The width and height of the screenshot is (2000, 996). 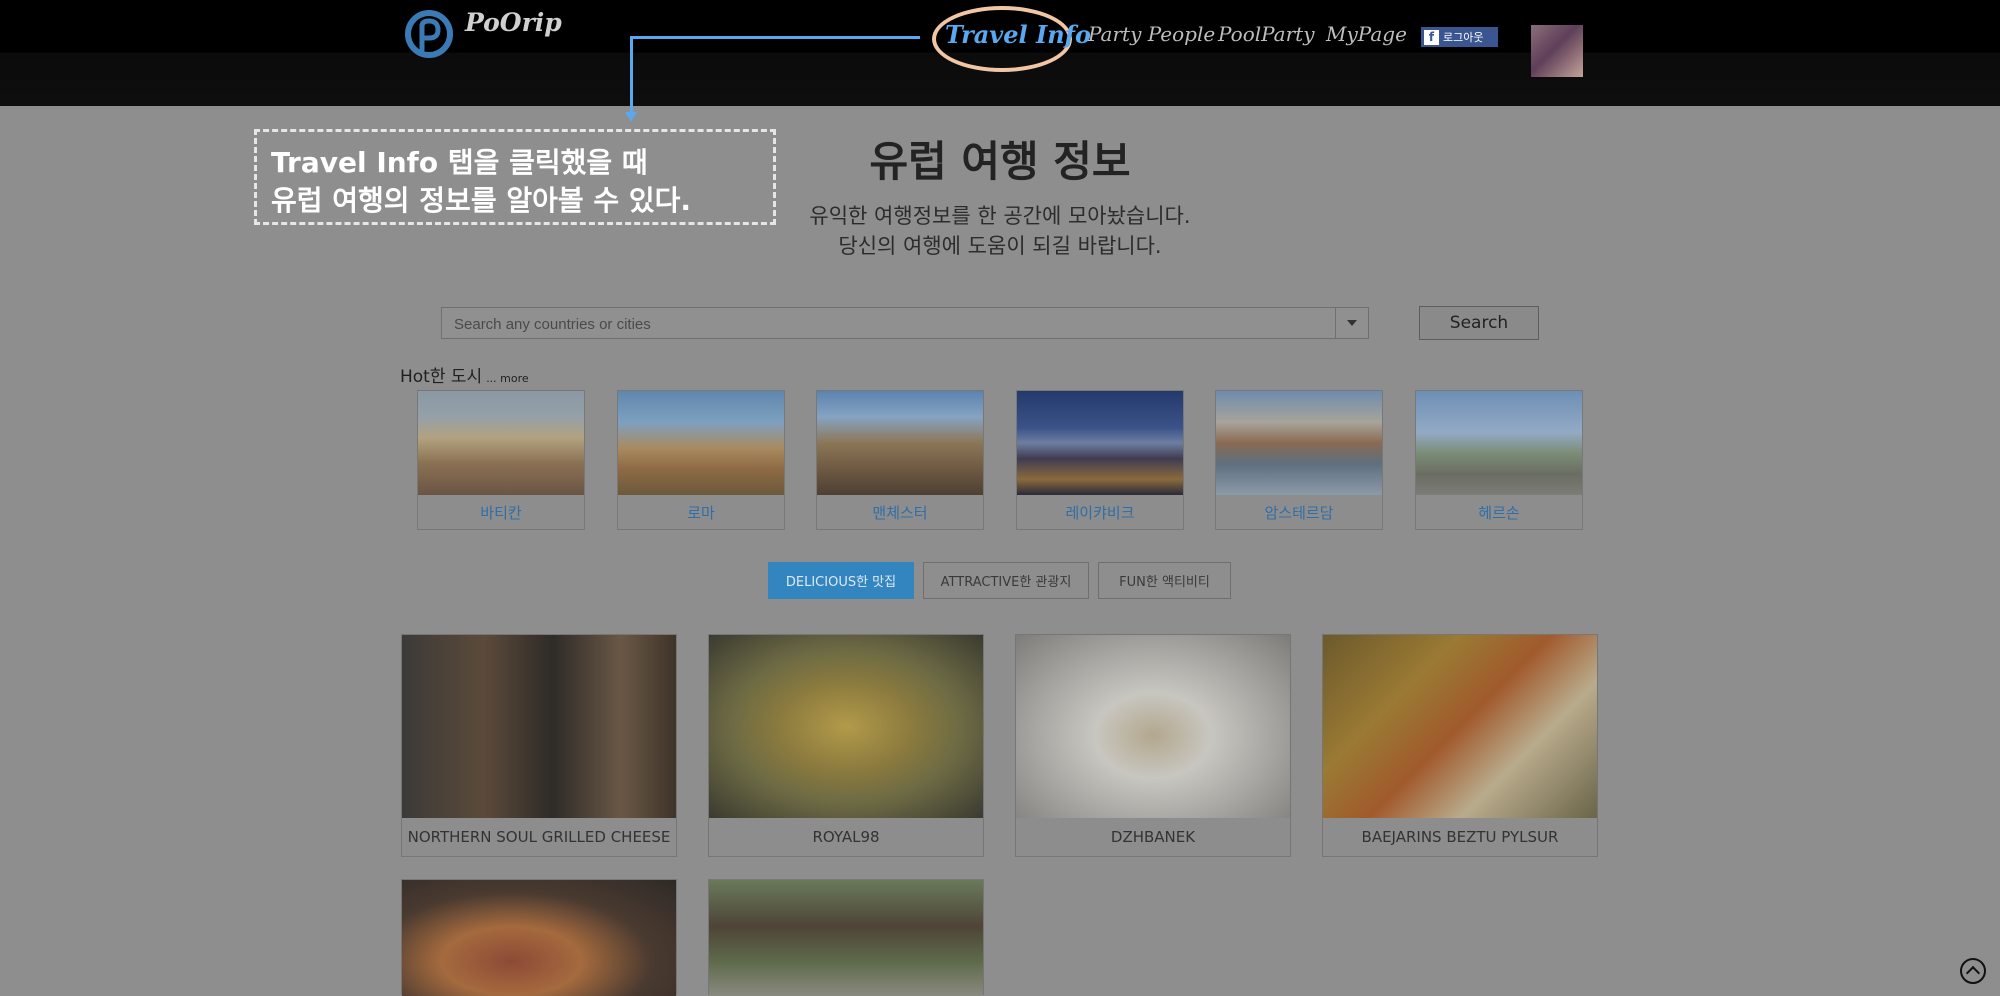 What do you see at coordinates (846, 837) in the screenshot?
I see `restaurant-name: ROYAL98` at bounding box center [846, 837].